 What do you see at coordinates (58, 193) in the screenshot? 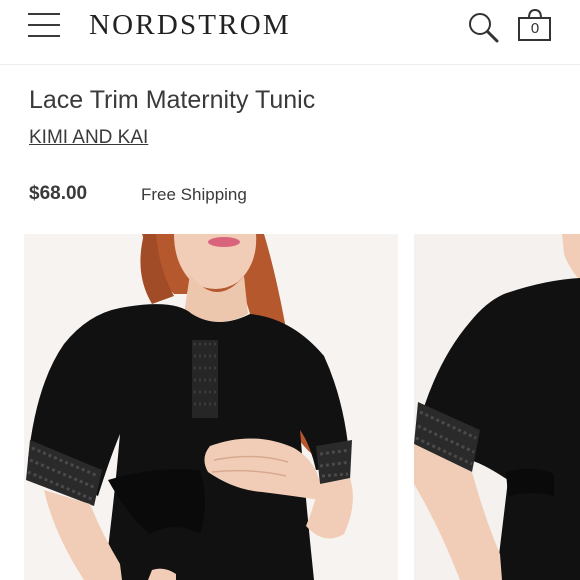
I see `product-price: $68.00` at bounding box center [58, 193].